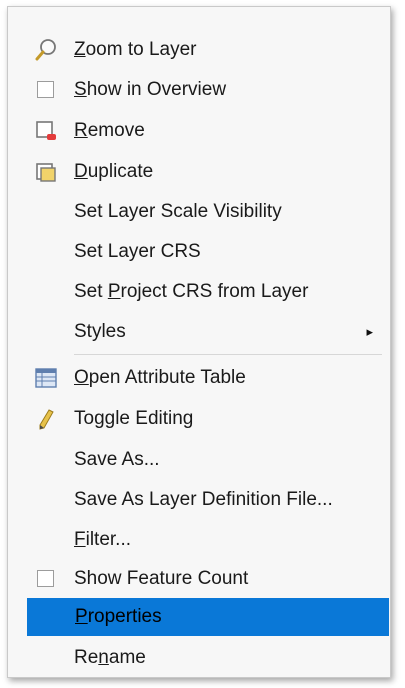 The image size is (405, 688). Describe the element at coordinates (110, 657) in the screenshot. I see `menu-item-label: Rename` at that location.